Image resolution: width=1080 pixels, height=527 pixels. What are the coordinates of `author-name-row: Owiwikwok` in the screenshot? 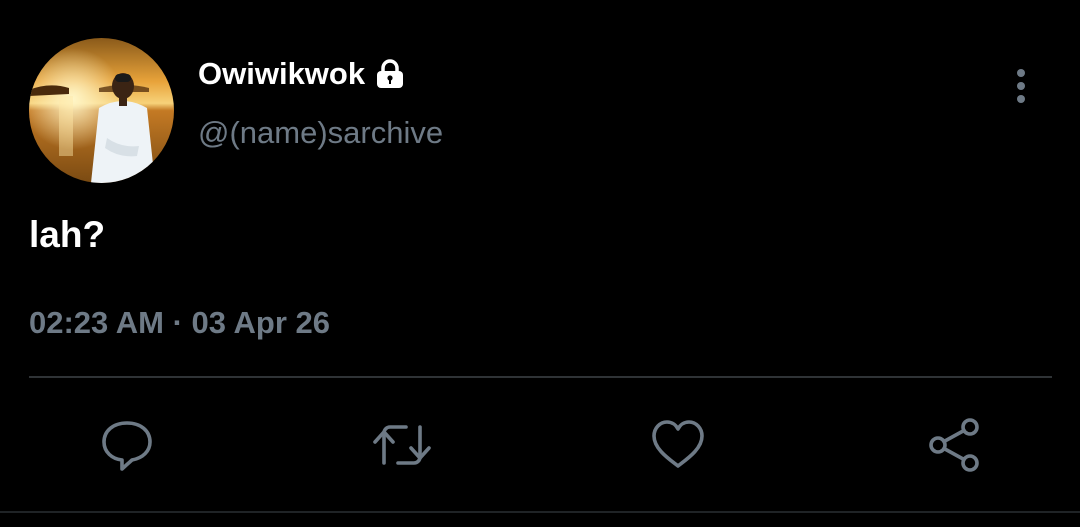 It's located at (302, 74).